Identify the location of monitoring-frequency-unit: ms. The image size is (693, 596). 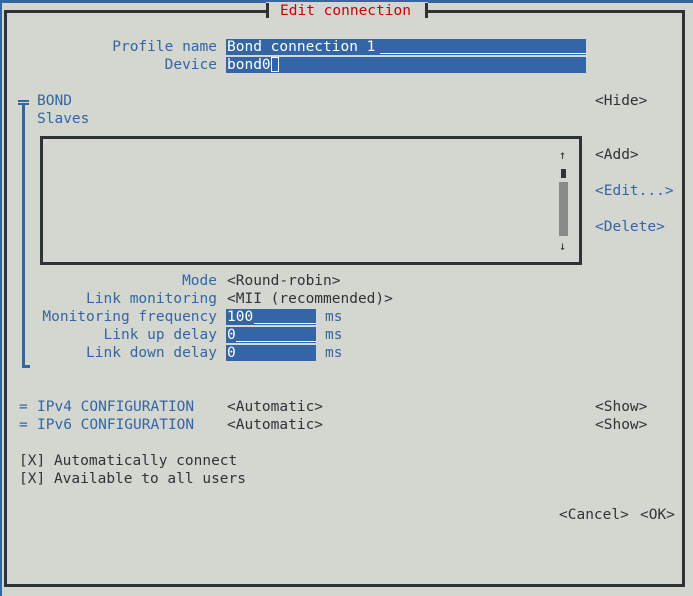
(334, 317).